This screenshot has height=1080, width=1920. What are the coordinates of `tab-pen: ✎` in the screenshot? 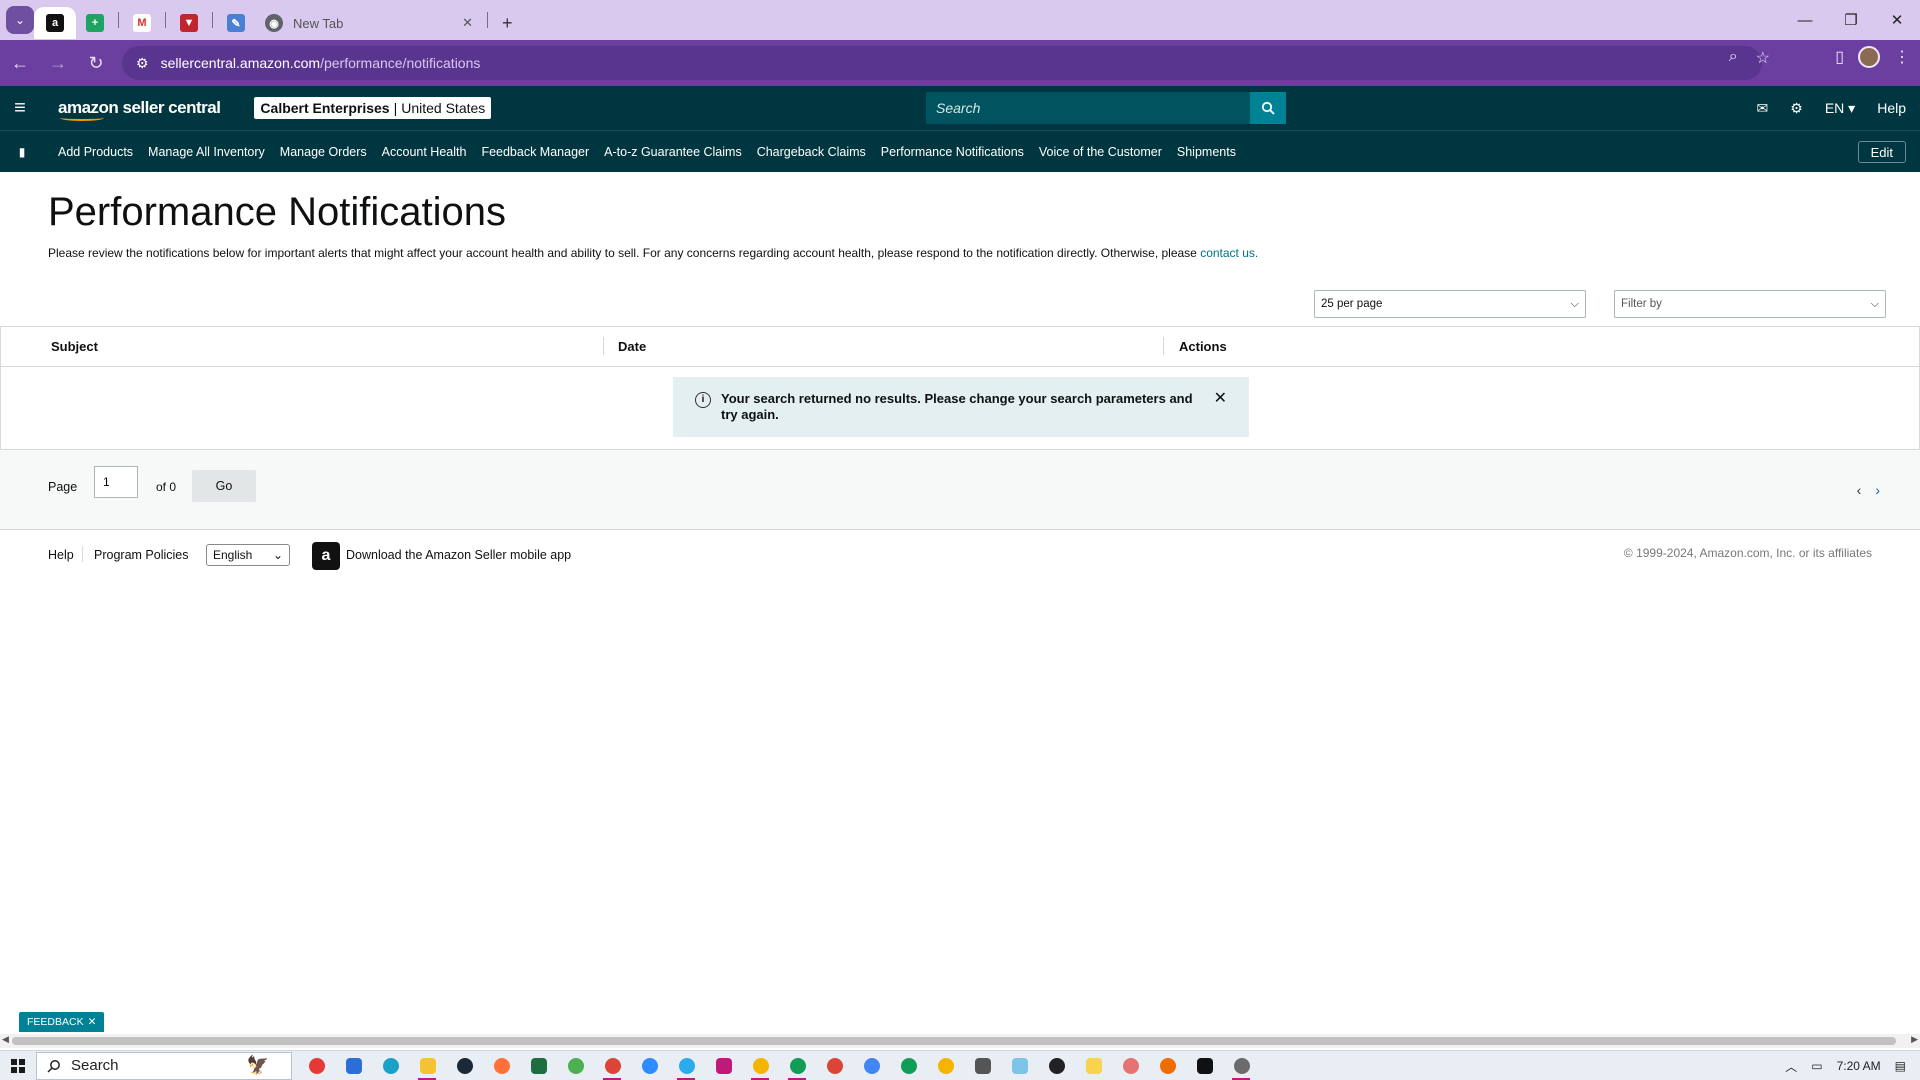 It's located at (236, 23).